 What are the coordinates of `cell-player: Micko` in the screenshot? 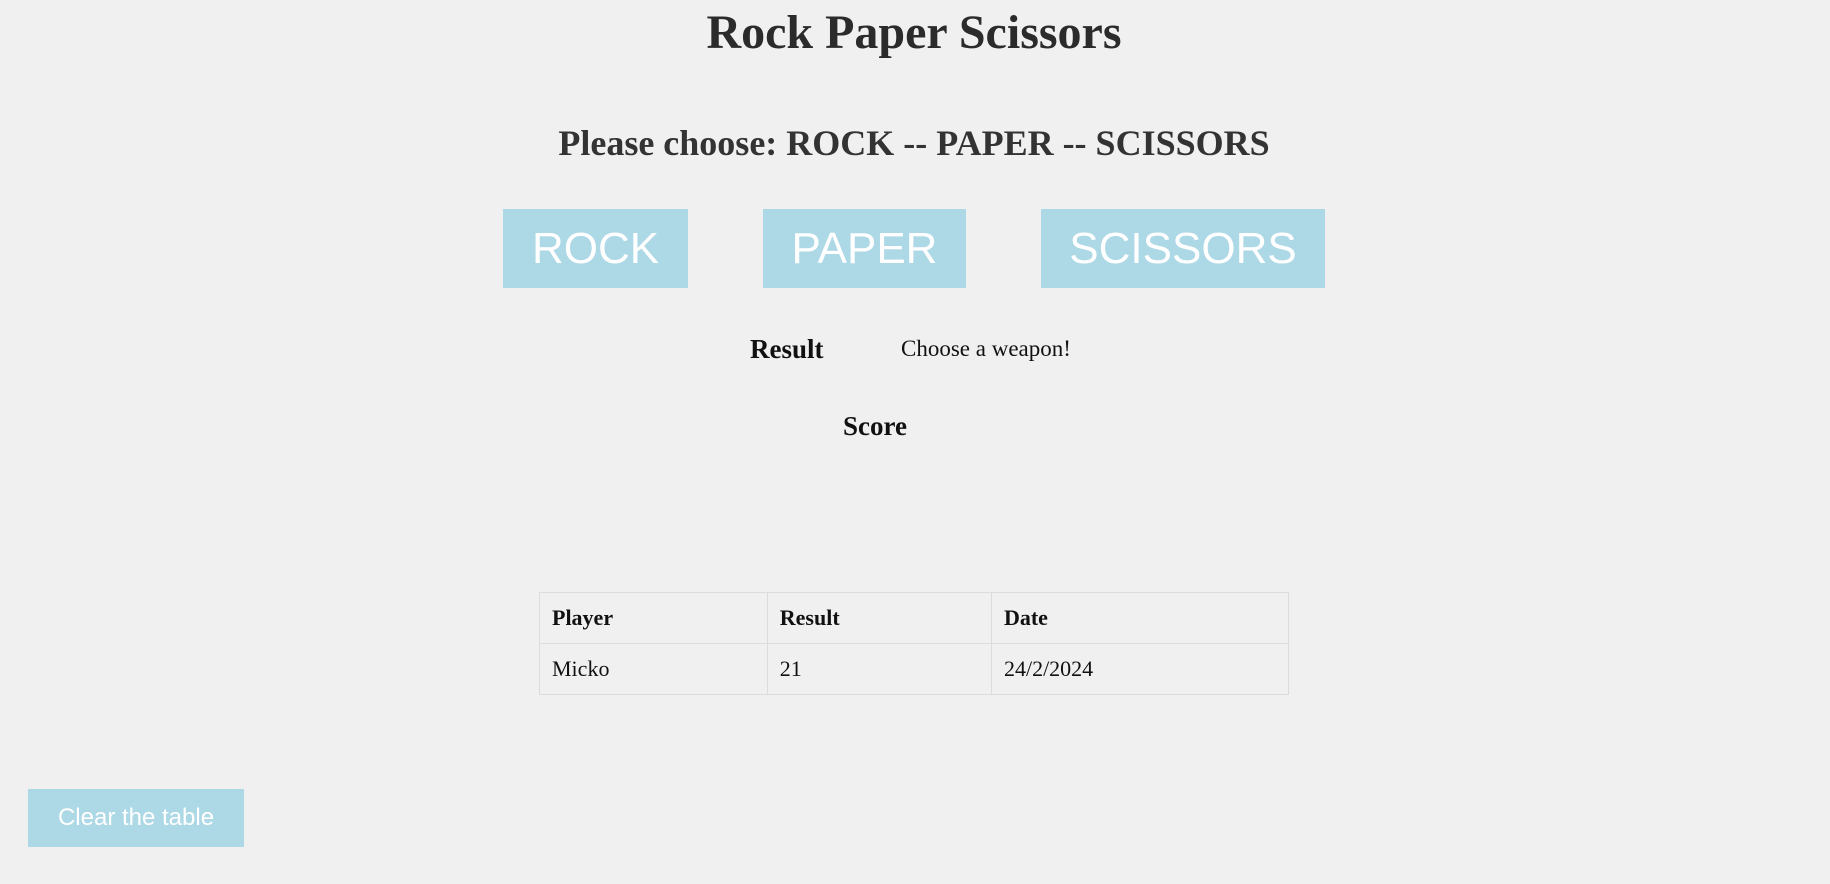 It's located at (653, 669).